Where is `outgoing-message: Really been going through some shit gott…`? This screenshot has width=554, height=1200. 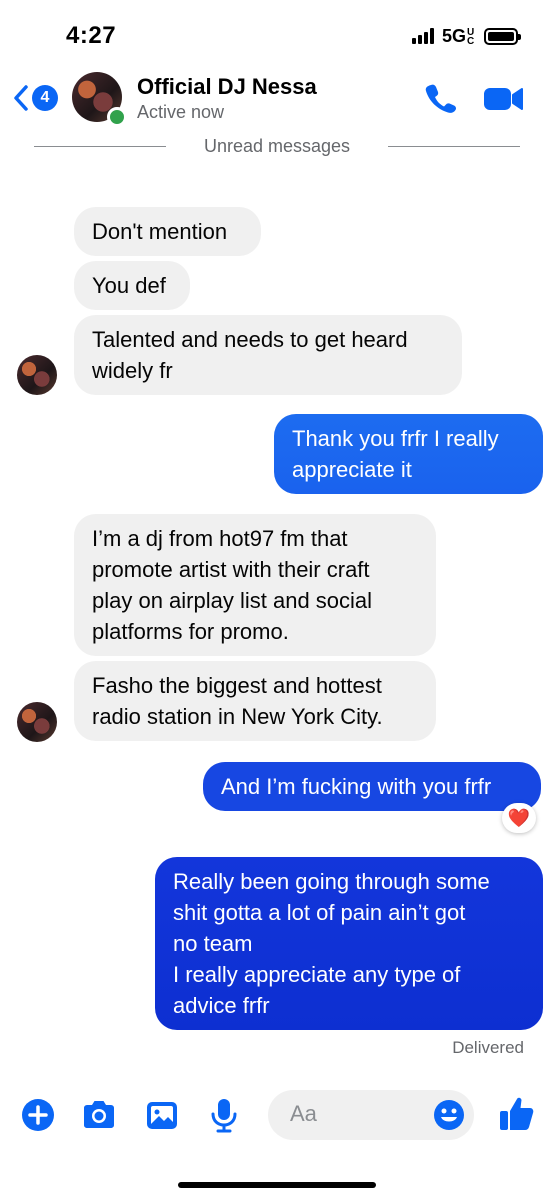 outgoing-message: Really been going through some shit gott… is located at coordinates (349, 943).